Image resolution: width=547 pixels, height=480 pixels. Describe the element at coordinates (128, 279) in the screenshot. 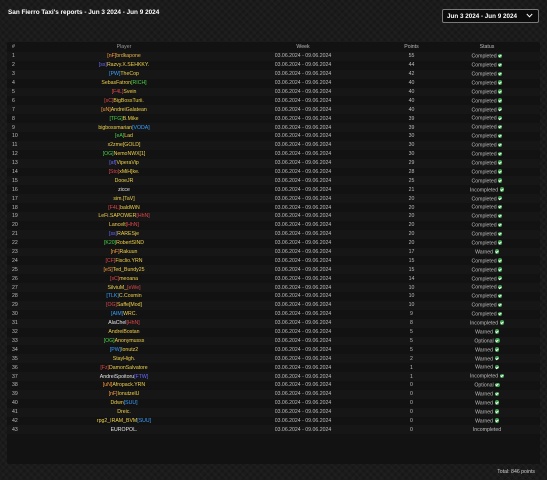

I see `player-name: meoana` at that location.